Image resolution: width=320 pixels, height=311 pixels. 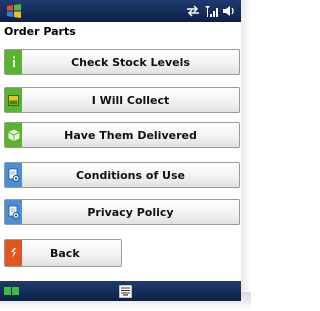 I want to click on page-title: Order Parts, so click(x=40, y=31).